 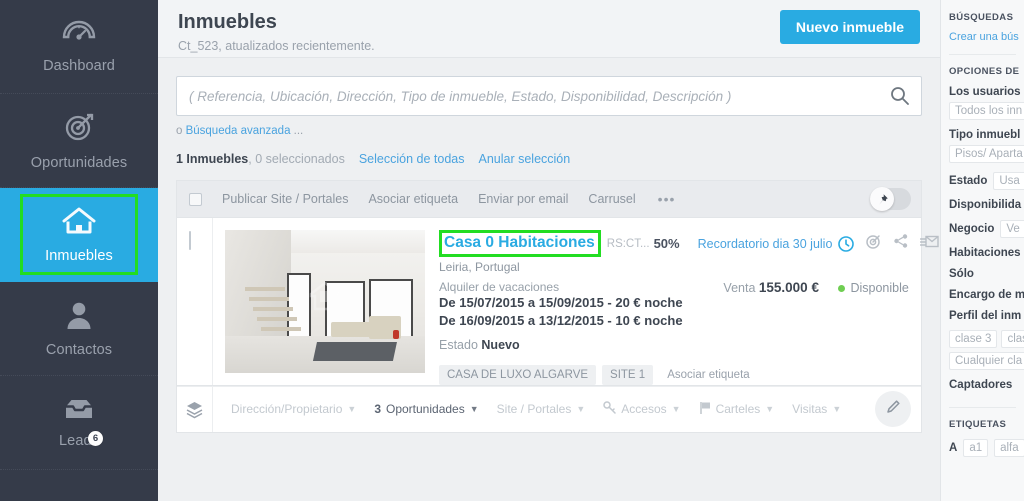 What do you see at coordinates (79, 411) in the screenshot?
I see `inbox-icon` at bounding box center [79, 411].